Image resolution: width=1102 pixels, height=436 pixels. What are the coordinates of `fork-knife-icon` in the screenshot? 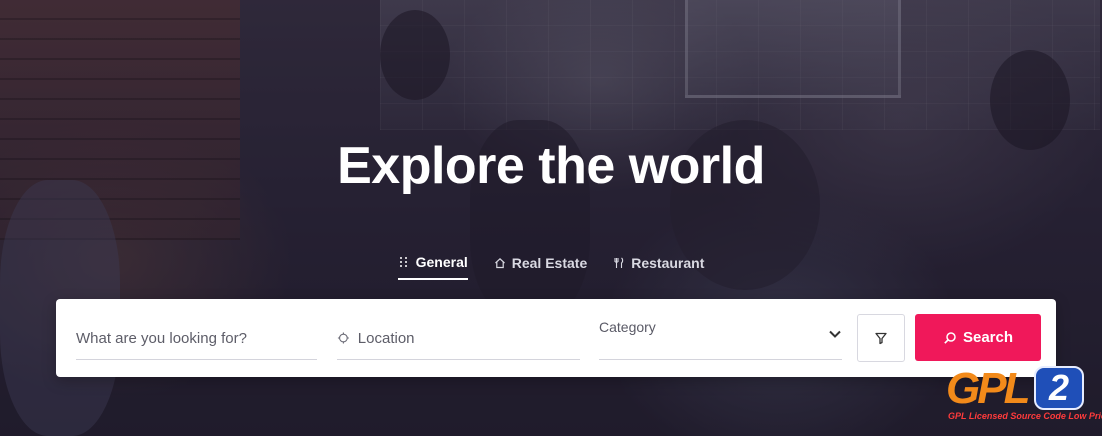 It's located at (619, 262).